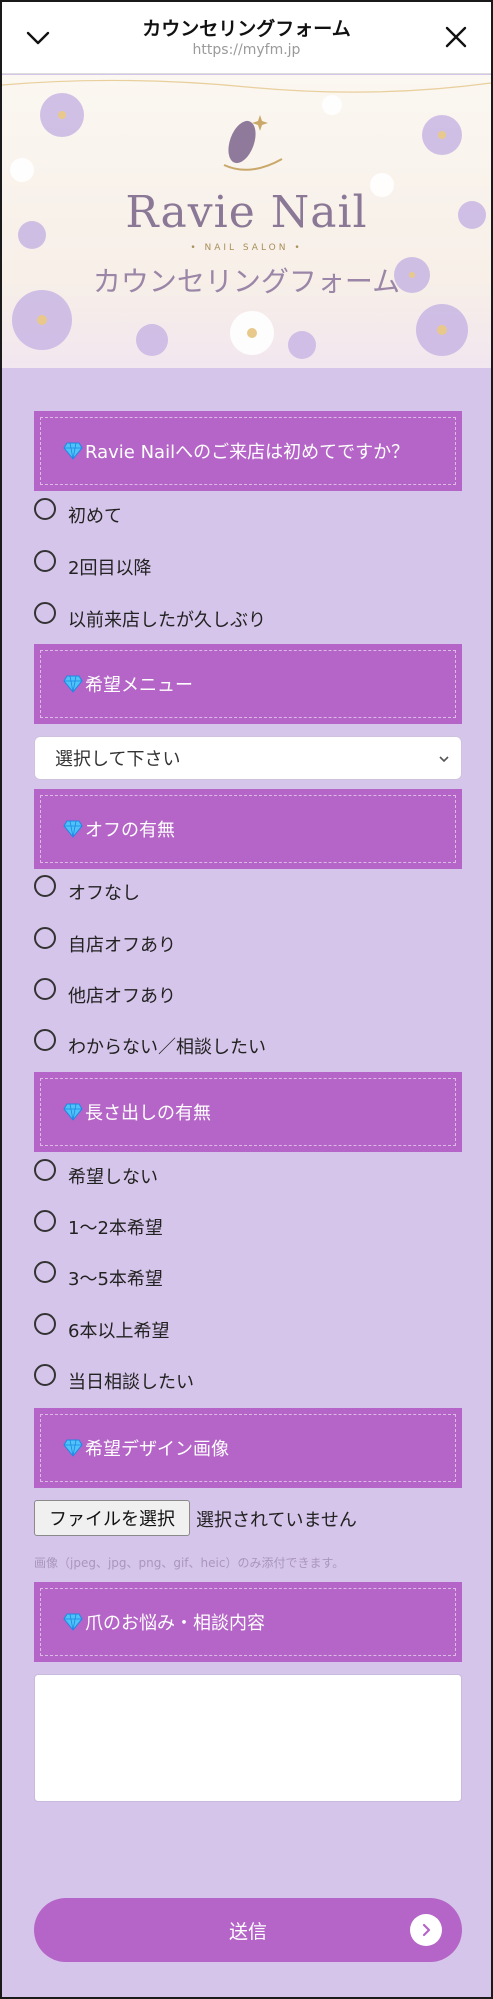 This screenshot has width=493, height=1999. Describe the element at coordinates (167, 1047) in the screenshot. I see `radio-label: わからない／相談したい` at that location.